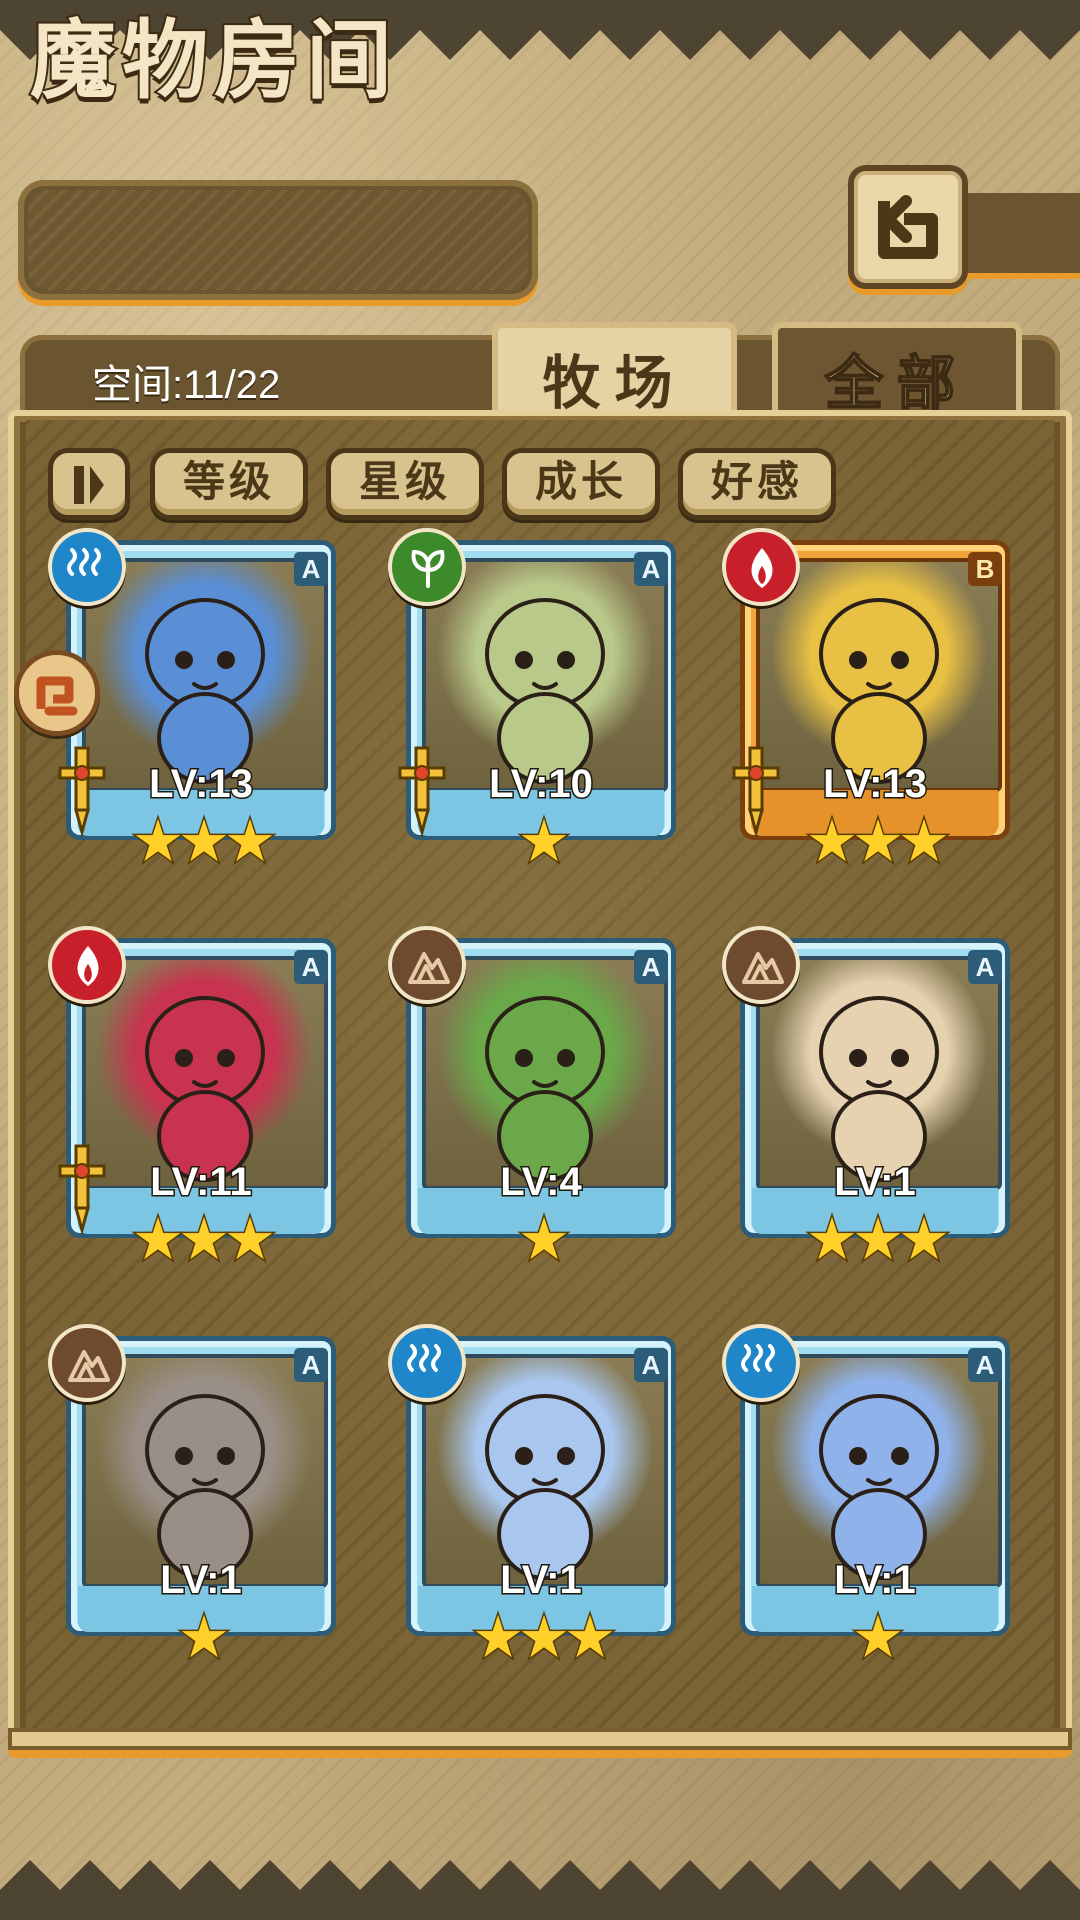 This screenshot has width=1080, height=1920. I want to click on back-button, so click(908, 227).